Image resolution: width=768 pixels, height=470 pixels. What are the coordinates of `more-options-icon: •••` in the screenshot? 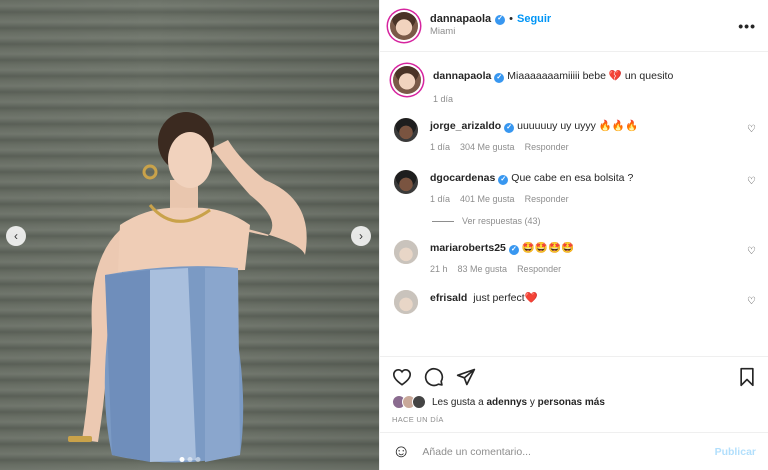 It's located at (747, 26).